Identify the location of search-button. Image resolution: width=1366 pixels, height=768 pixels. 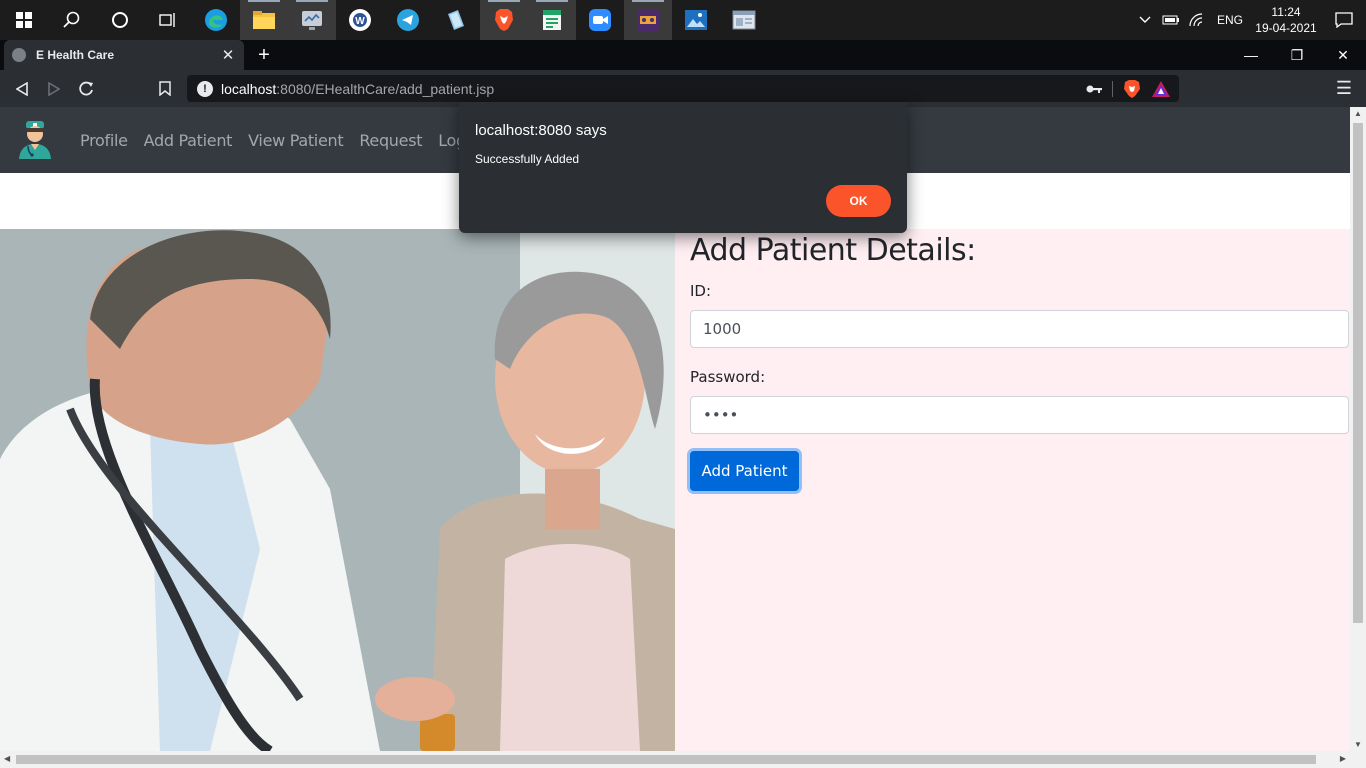
(72, 20).